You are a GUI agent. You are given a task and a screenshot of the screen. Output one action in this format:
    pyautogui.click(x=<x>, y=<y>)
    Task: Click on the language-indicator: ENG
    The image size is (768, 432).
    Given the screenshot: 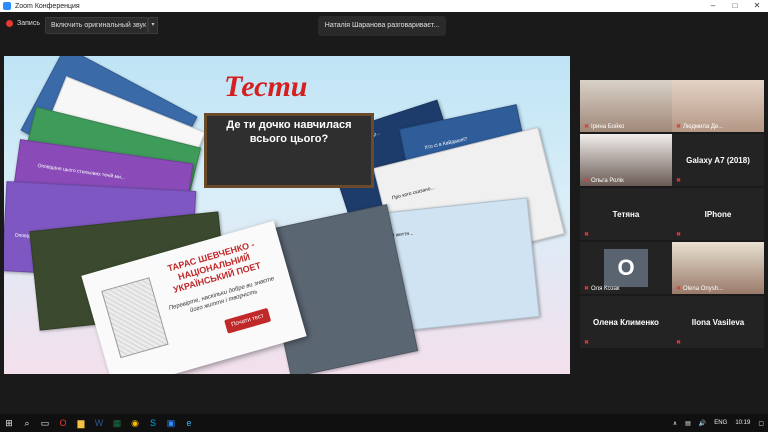 What is the action you would take?
    pyautogui.click(x=720, y=423)
    